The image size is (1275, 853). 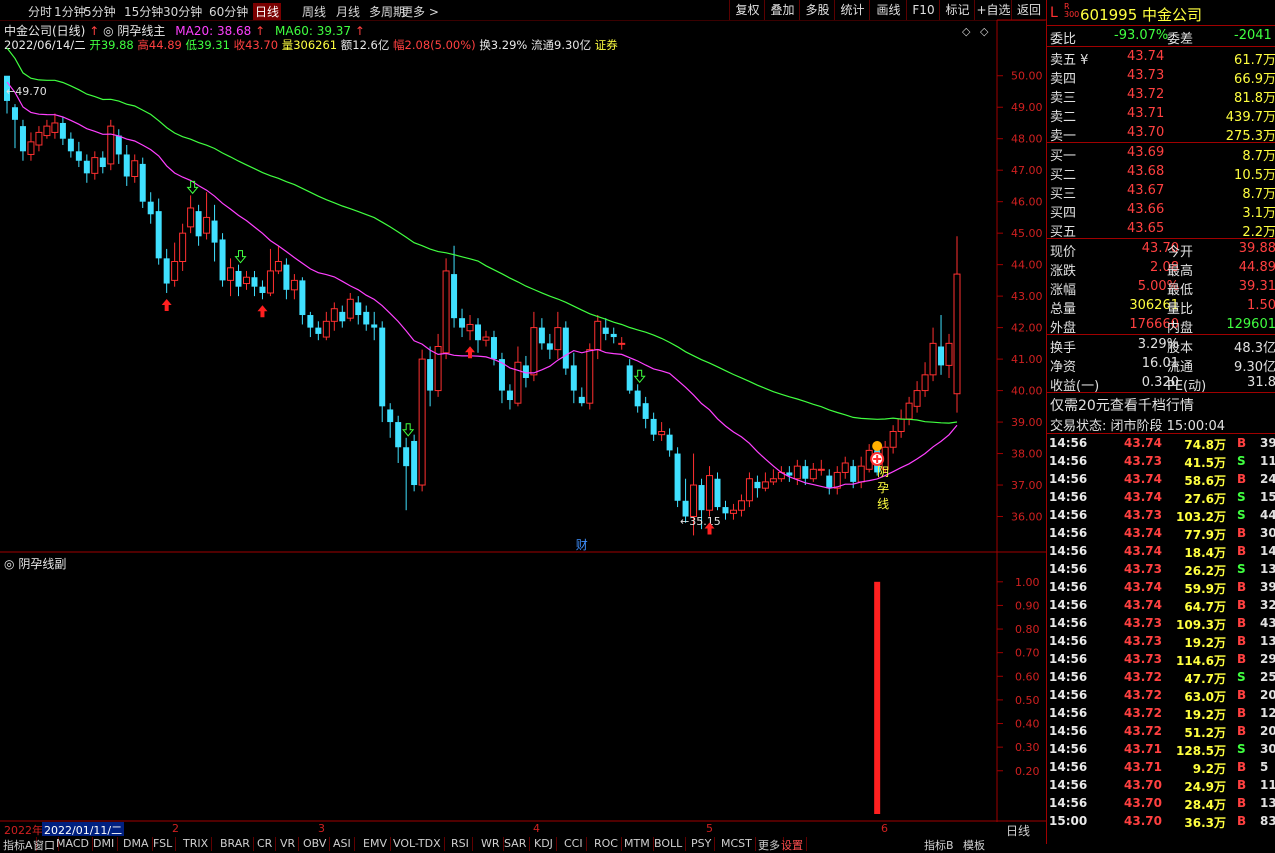 What do you see at coordinates (417, 844) in the screenshot?
I see `indicator-tab-13: VOL-TDX` at bounding box center [417, 844].